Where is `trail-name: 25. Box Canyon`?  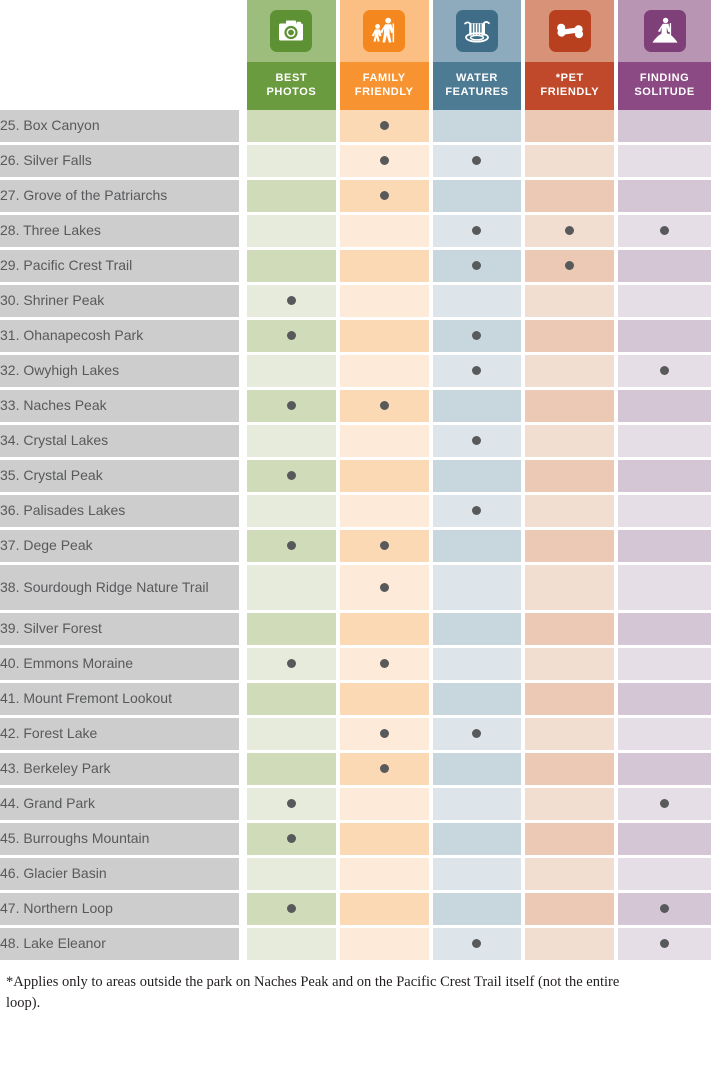
trail-name: 25. Box Canyon is located at coordinates (50, 125).